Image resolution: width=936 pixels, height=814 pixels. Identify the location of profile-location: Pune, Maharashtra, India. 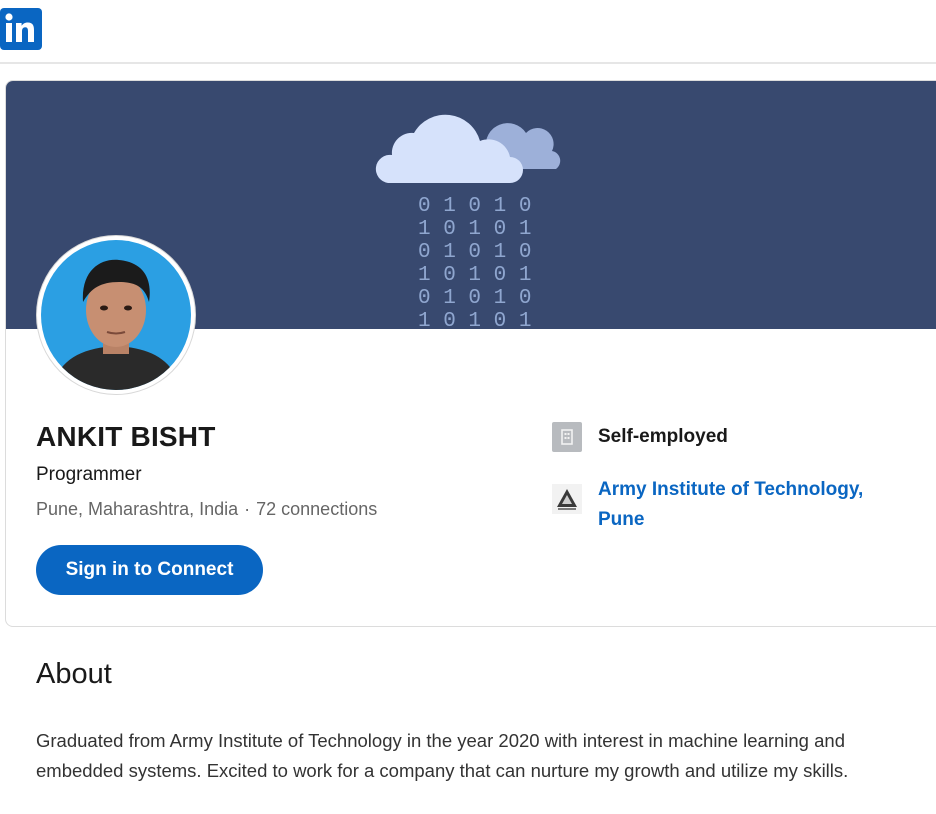
(137, 509).